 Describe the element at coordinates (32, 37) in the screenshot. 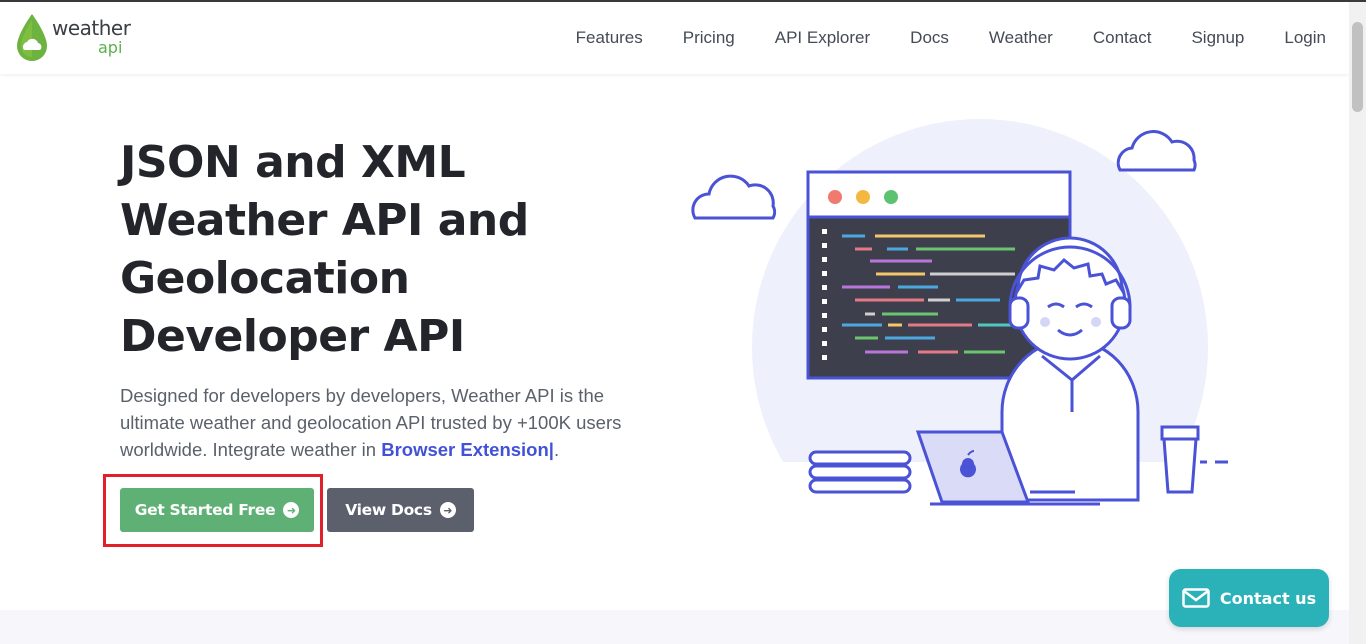

I see `drop-cloud-icon` at that location.